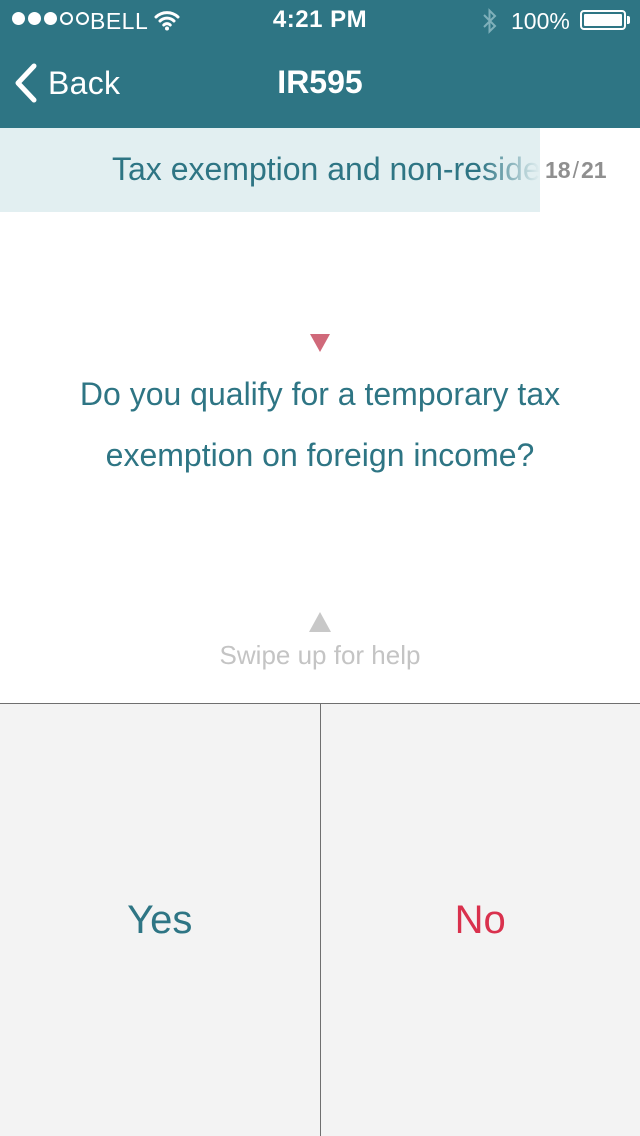 The image size is (640, 1136). Describe the element at coordinates (490, 24) in the screenshot. I see `bluetooth-icon` at that location.